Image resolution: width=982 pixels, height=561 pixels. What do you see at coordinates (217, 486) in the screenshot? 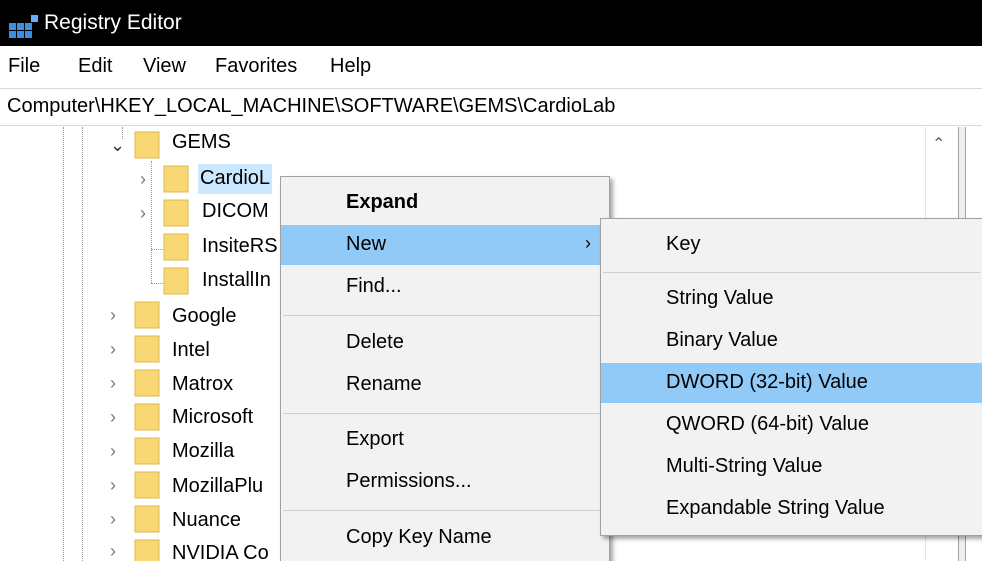
I see `tree-item-mozillaplugins: MozillaPlu` at bounding box center [217, 486].